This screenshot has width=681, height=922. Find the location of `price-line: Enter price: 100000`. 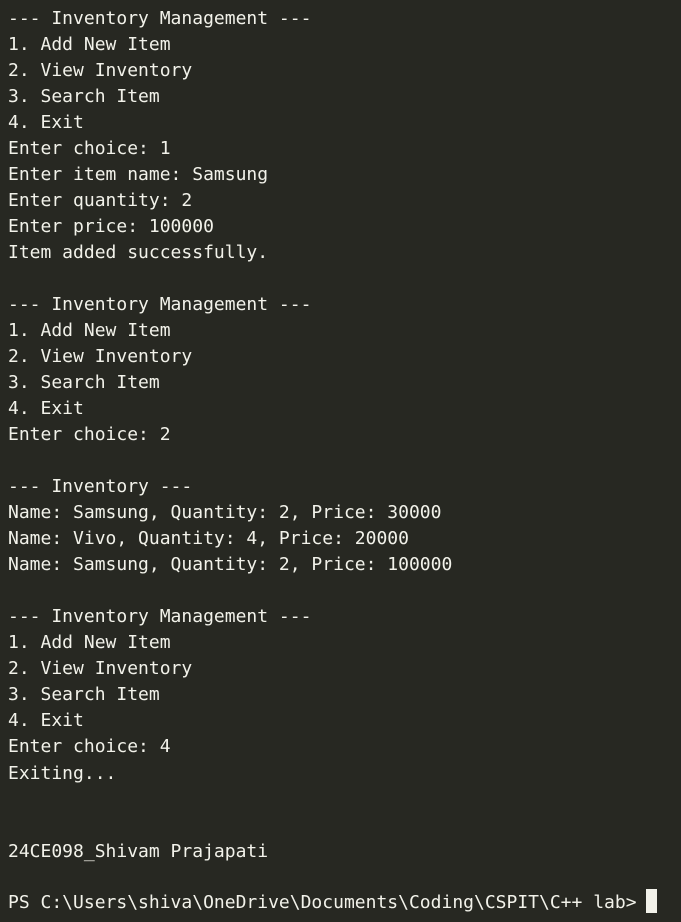

price-line: Enter price: 100000 is located at coordinates (111, 226).